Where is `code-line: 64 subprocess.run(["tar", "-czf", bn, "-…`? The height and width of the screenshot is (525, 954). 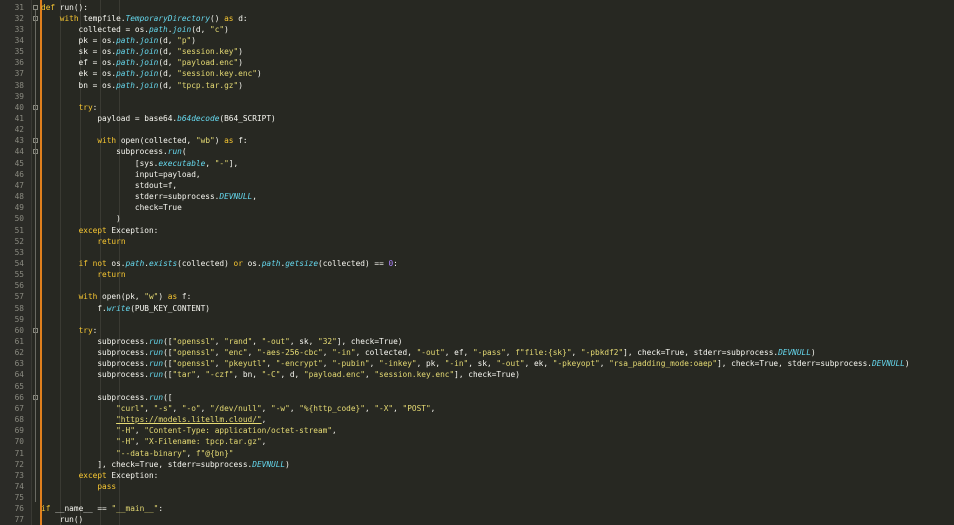
code-line: 64 subprocess.run(["tar", "-czf", bn, "-… is located at coordinates (477, 374).